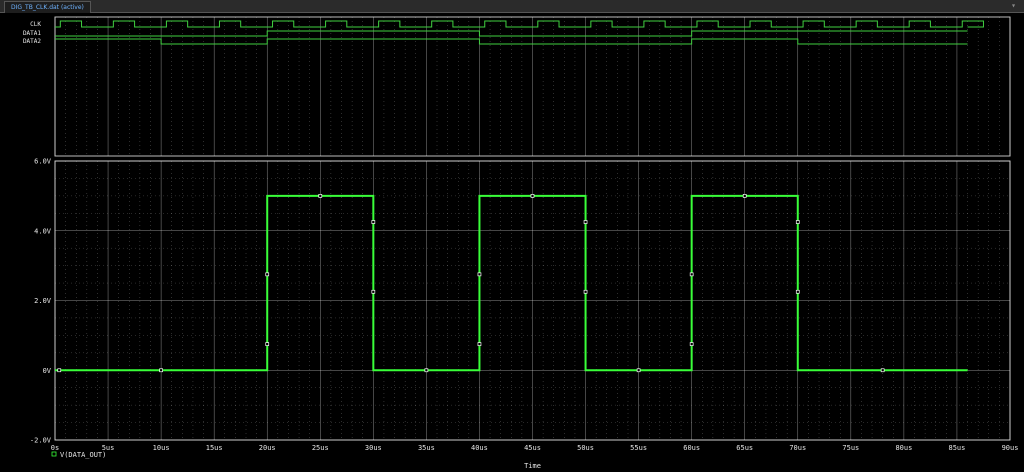 The width and height of the screenshot is (1024, 472). What do you see at coordinates (214, 448) in the screenshot?
I see `x-tick-label: 15us` at bounding box center [214, 448].